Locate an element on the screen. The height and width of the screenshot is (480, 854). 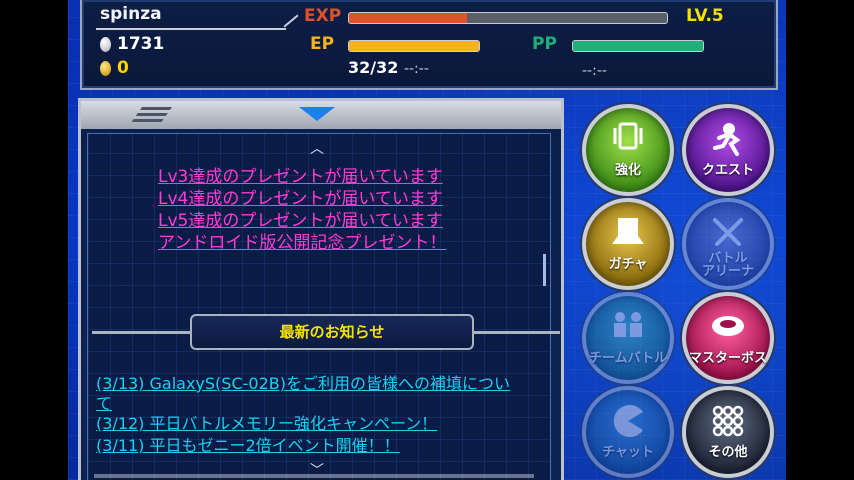
news-title: 最新のお知らせ is located at coordinates (332, 332).